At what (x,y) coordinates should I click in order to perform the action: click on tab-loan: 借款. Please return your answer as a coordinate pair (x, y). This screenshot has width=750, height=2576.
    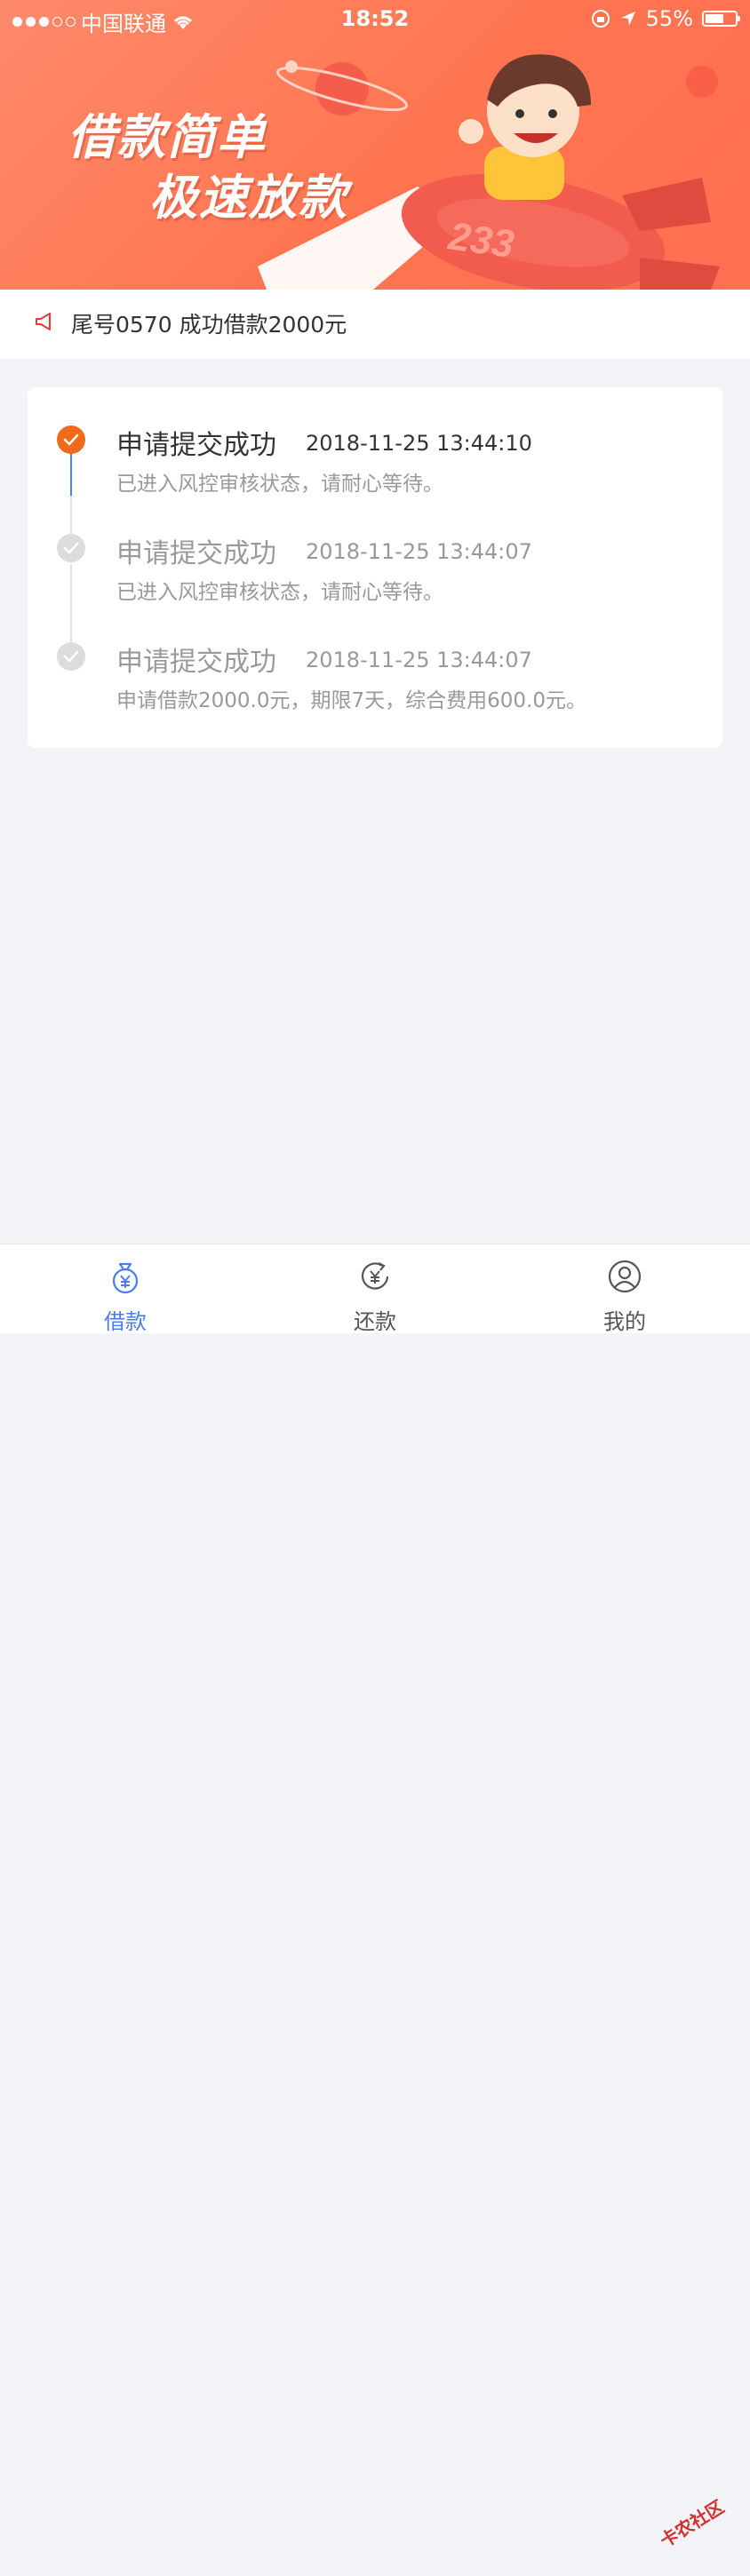
    Looking at the image, I should click on (125, 1289).